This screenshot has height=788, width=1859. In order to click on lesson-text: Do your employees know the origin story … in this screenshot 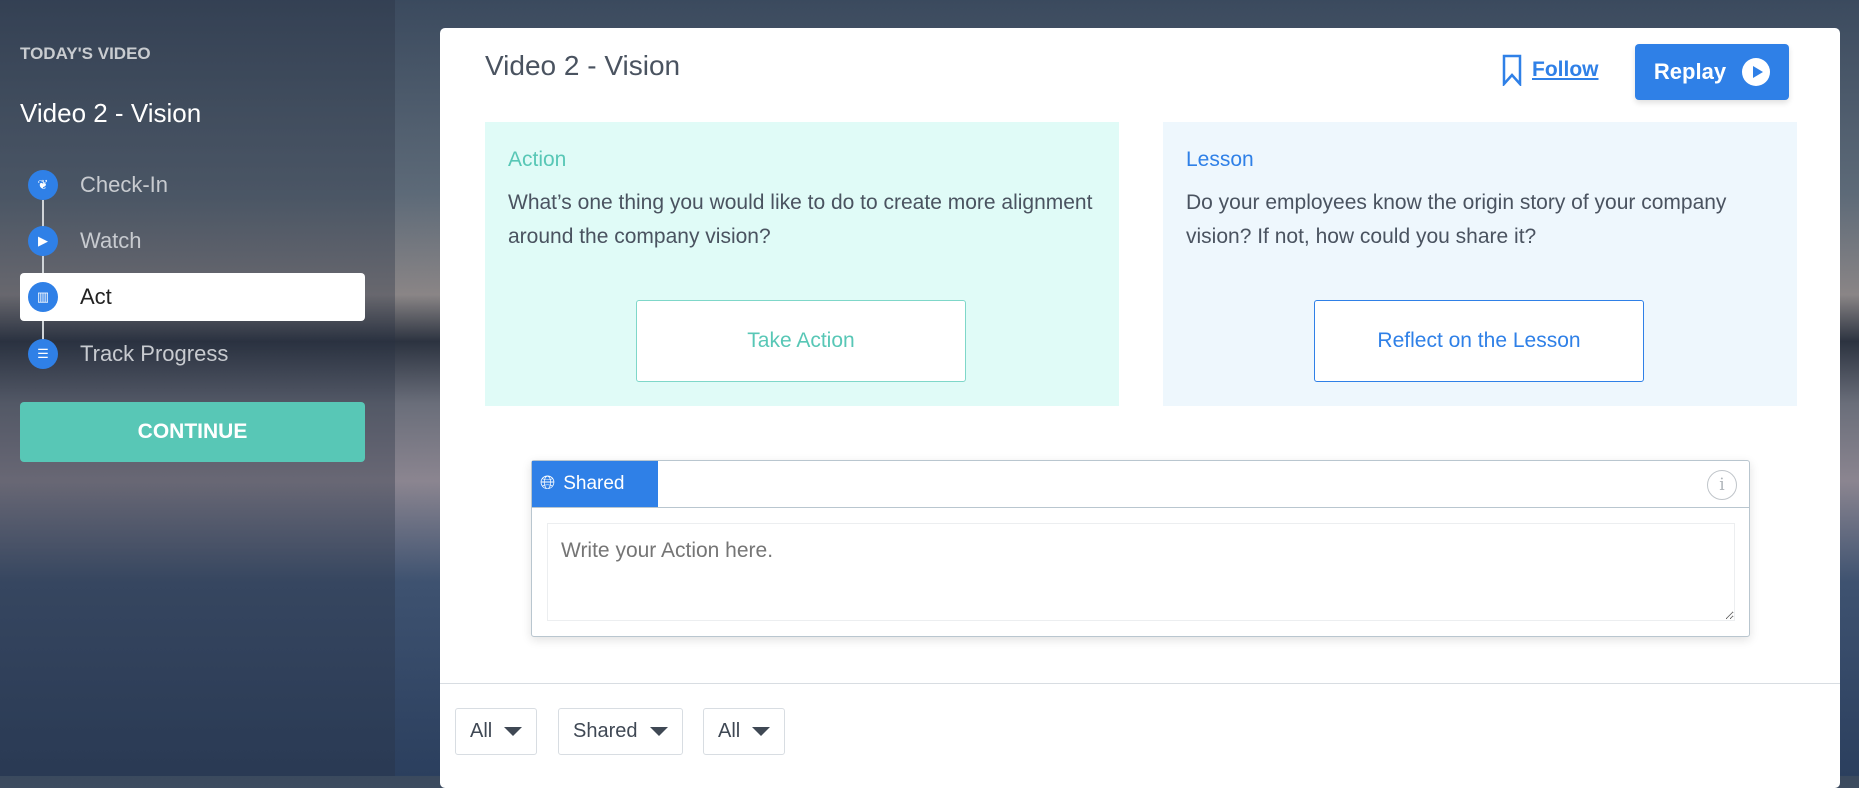, I will do `click(1456, 219)`.